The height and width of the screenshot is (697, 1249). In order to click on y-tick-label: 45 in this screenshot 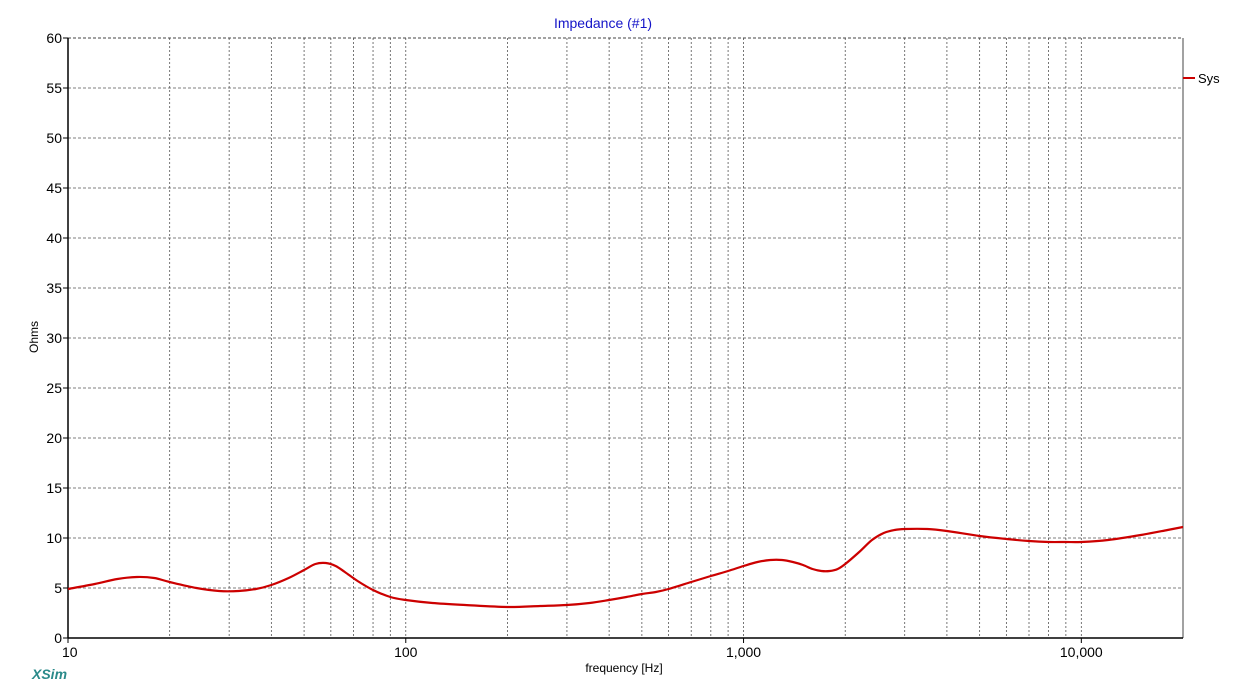, I will do `click(54, 188)`.